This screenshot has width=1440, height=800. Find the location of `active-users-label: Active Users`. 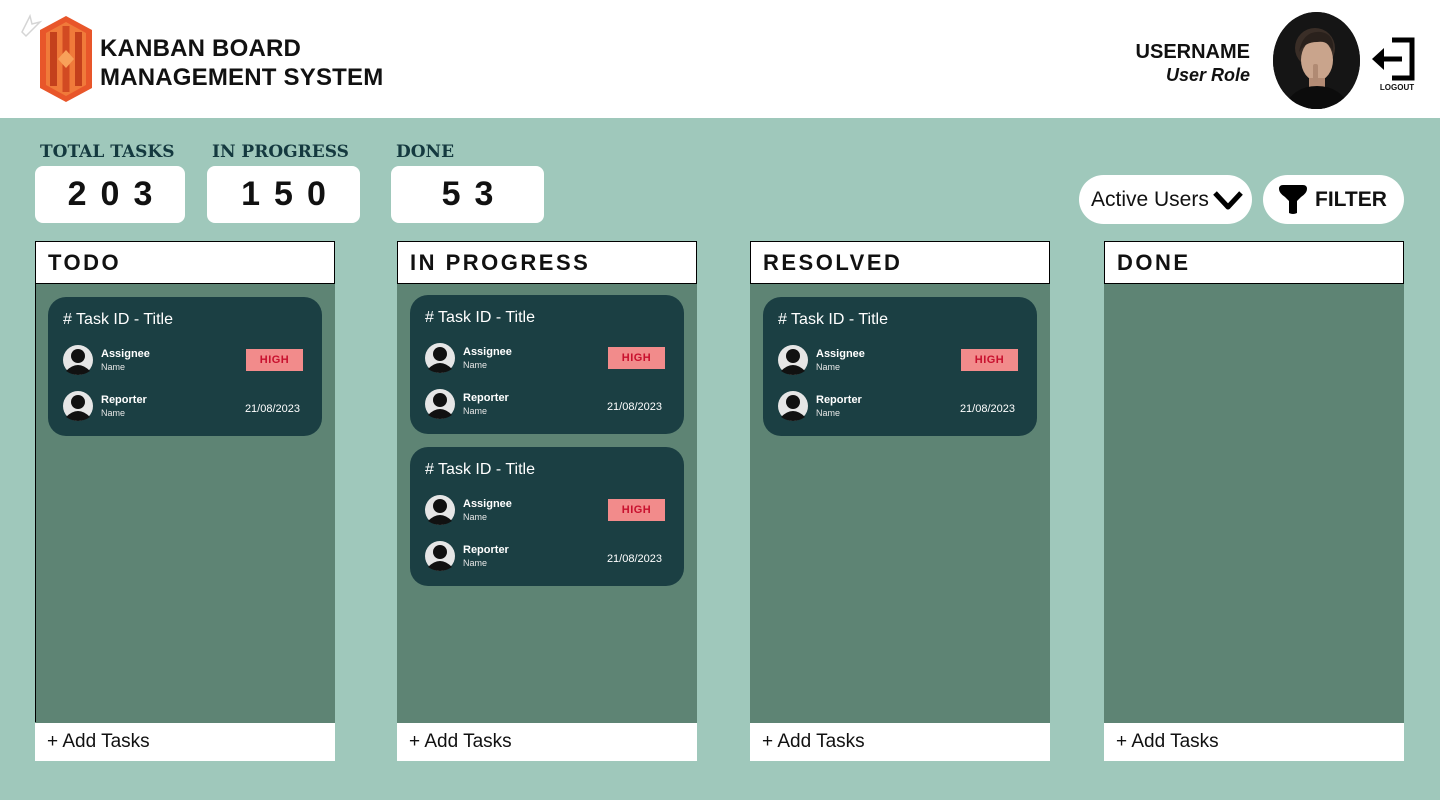

active-users-label: Active Users is located at coordinates (1150, 199).